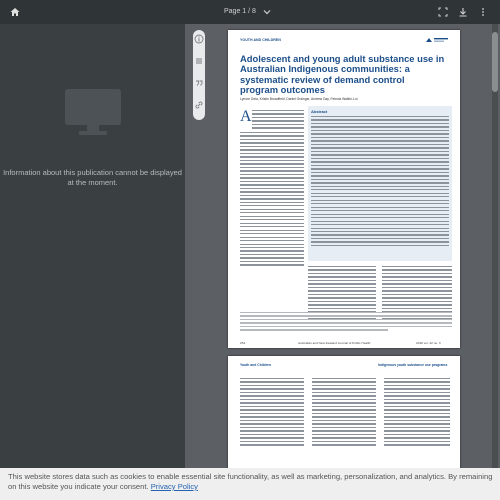  Describe the element at coordinates (199, 83) in the screenshot. I see `quote-icon` at that location.